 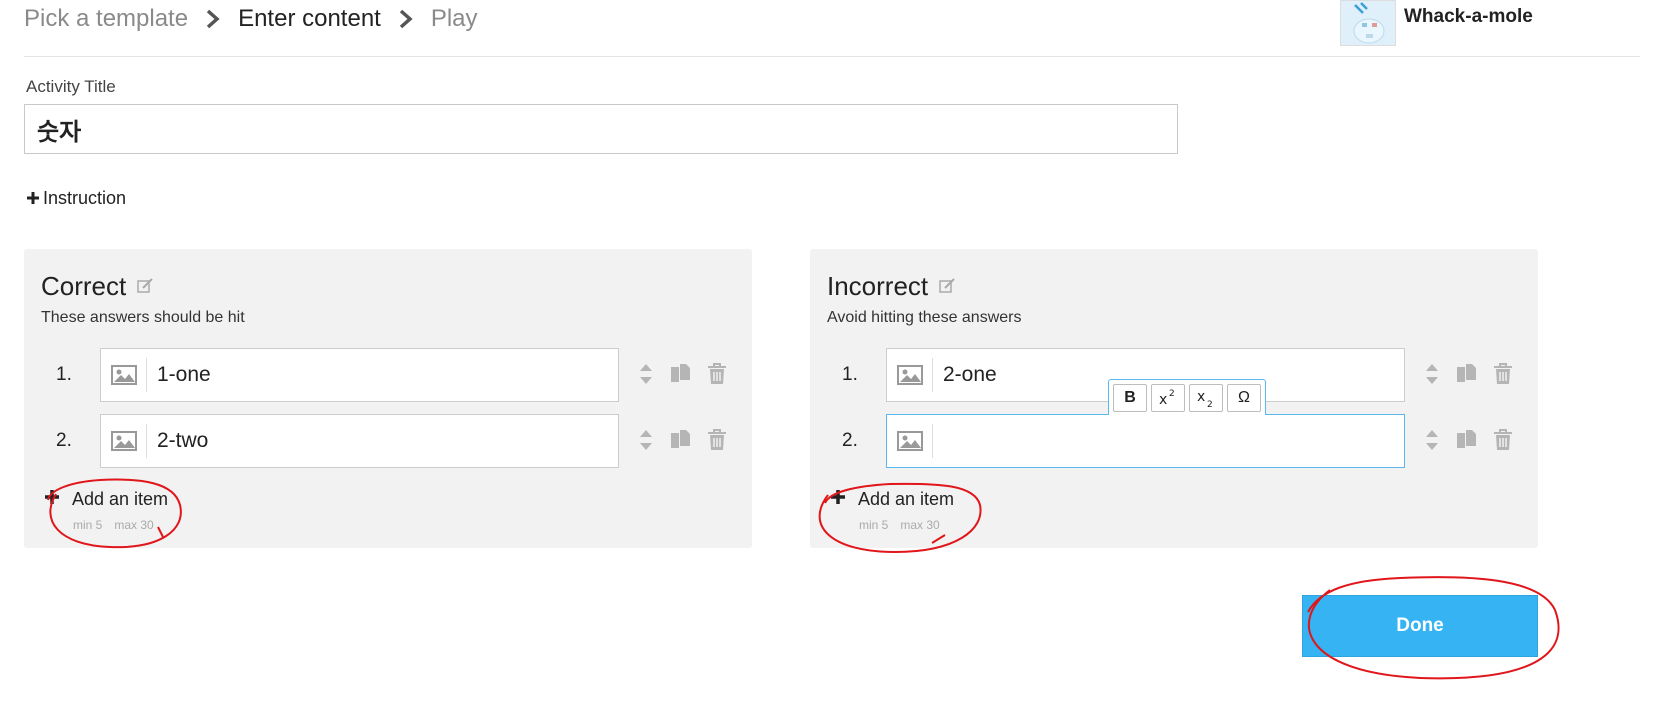 What do you see at coordinates (1130, 398) in the screenshot?
I see `bold-button: B` at bounding box center [1130, 398].